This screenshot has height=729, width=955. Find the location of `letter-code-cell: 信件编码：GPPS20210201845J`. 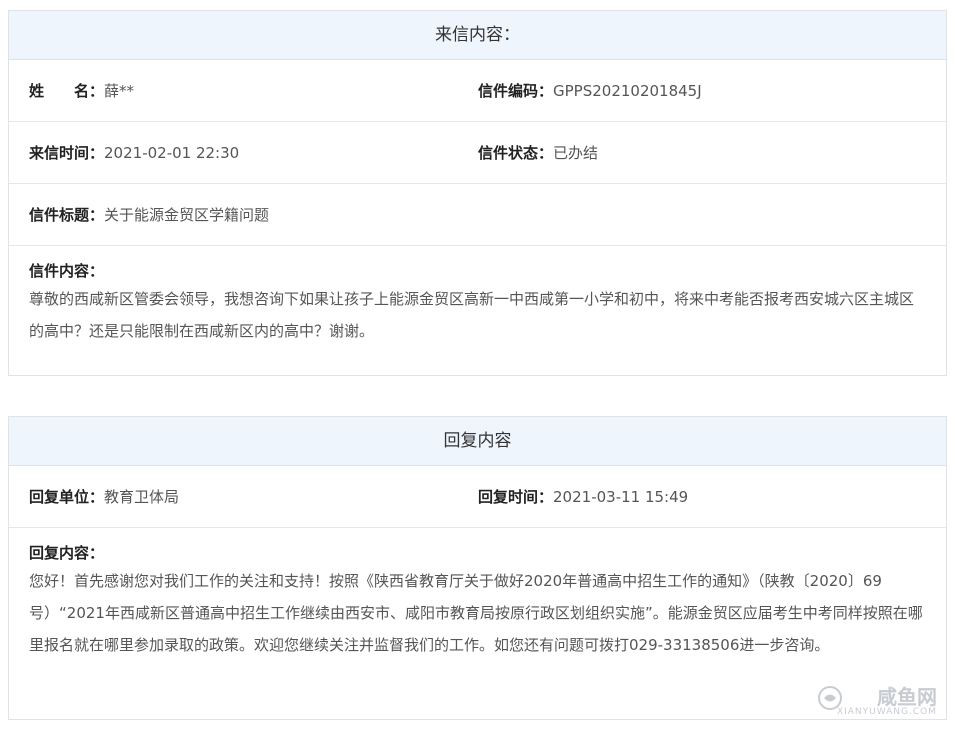

letter-code-cell: 信件编码：GPPS20210201845J is located at coordinates (693, 90).